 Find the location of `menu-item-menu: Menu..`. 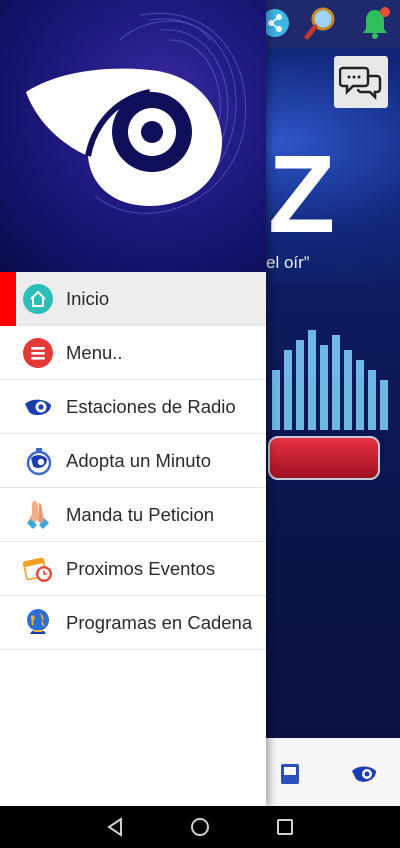

menu-item-menu: Menu.. is located at coordinates (133, 353).